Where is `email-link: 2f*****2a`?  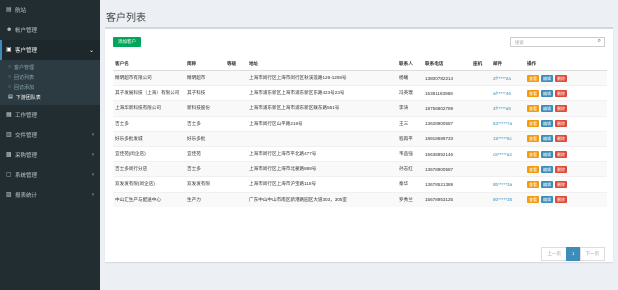 email-link: 2f*****2a is located at coordinates (508, 77).